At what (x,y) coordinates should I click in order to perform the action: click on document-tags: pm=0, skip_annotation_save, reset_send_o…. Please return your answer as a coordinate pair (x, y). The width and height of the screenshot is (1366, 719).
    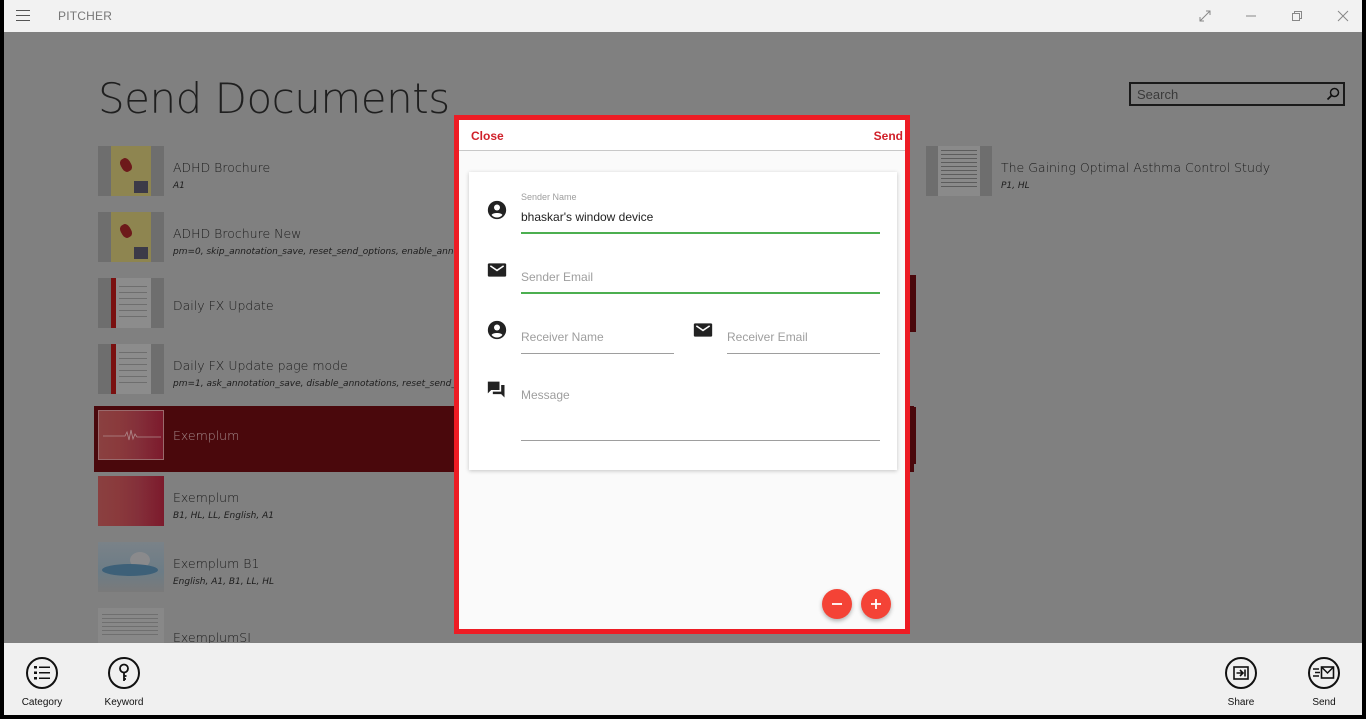
    Looking at the image, I should click on (337, 252).